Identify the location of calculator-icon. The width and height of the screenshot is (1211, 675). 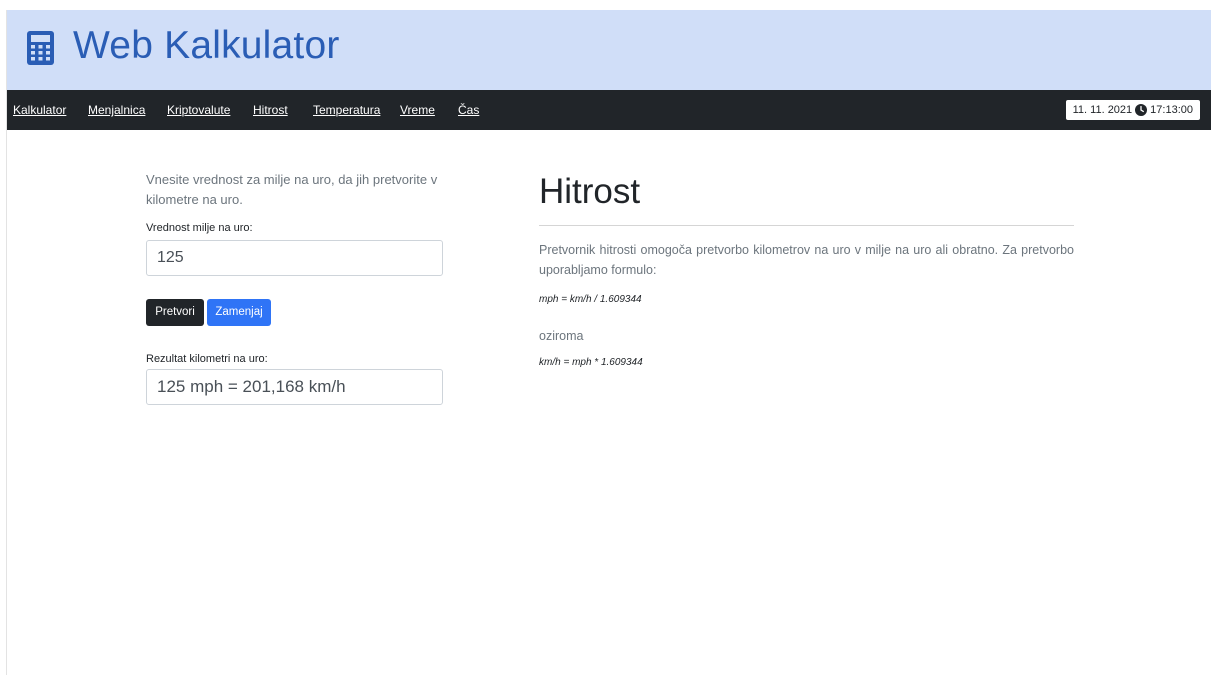
(40, 48).